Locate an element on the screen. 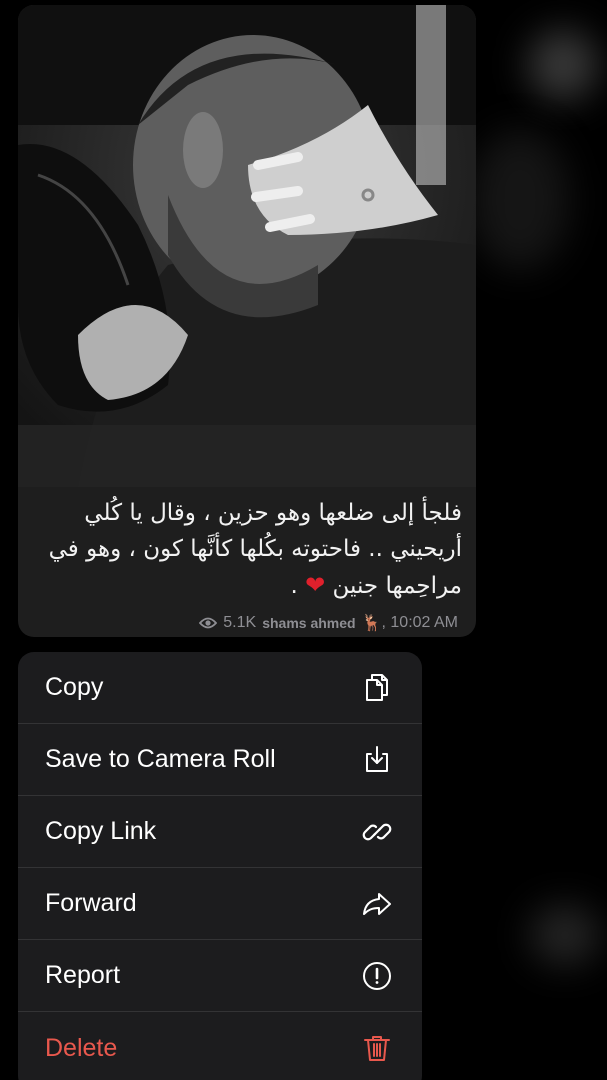  menu-item-save-to-camera-roll: Save to Camera Roll is located at coordinates (220, 760).